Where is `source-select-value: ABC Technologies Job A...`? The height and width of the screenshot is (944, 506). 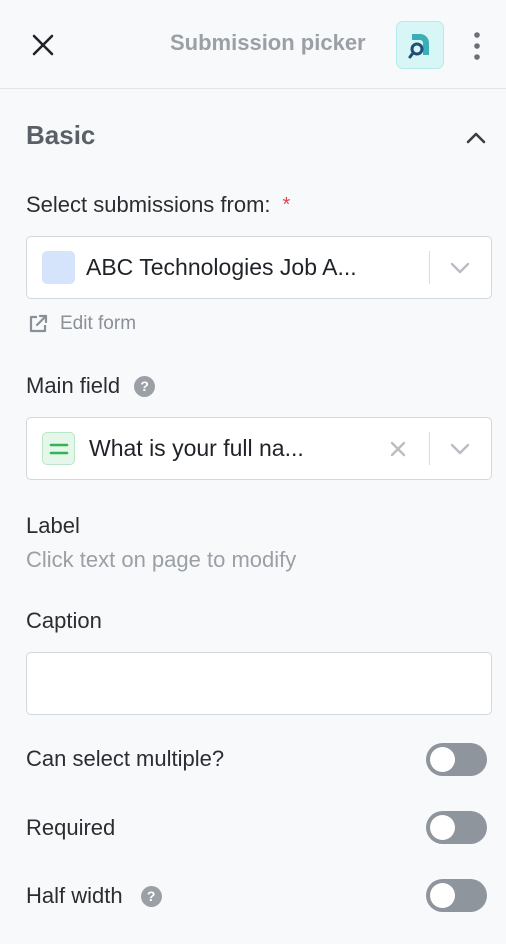 source-select-value: ABC Technologies Job A... is located at coordinates (221, 267).